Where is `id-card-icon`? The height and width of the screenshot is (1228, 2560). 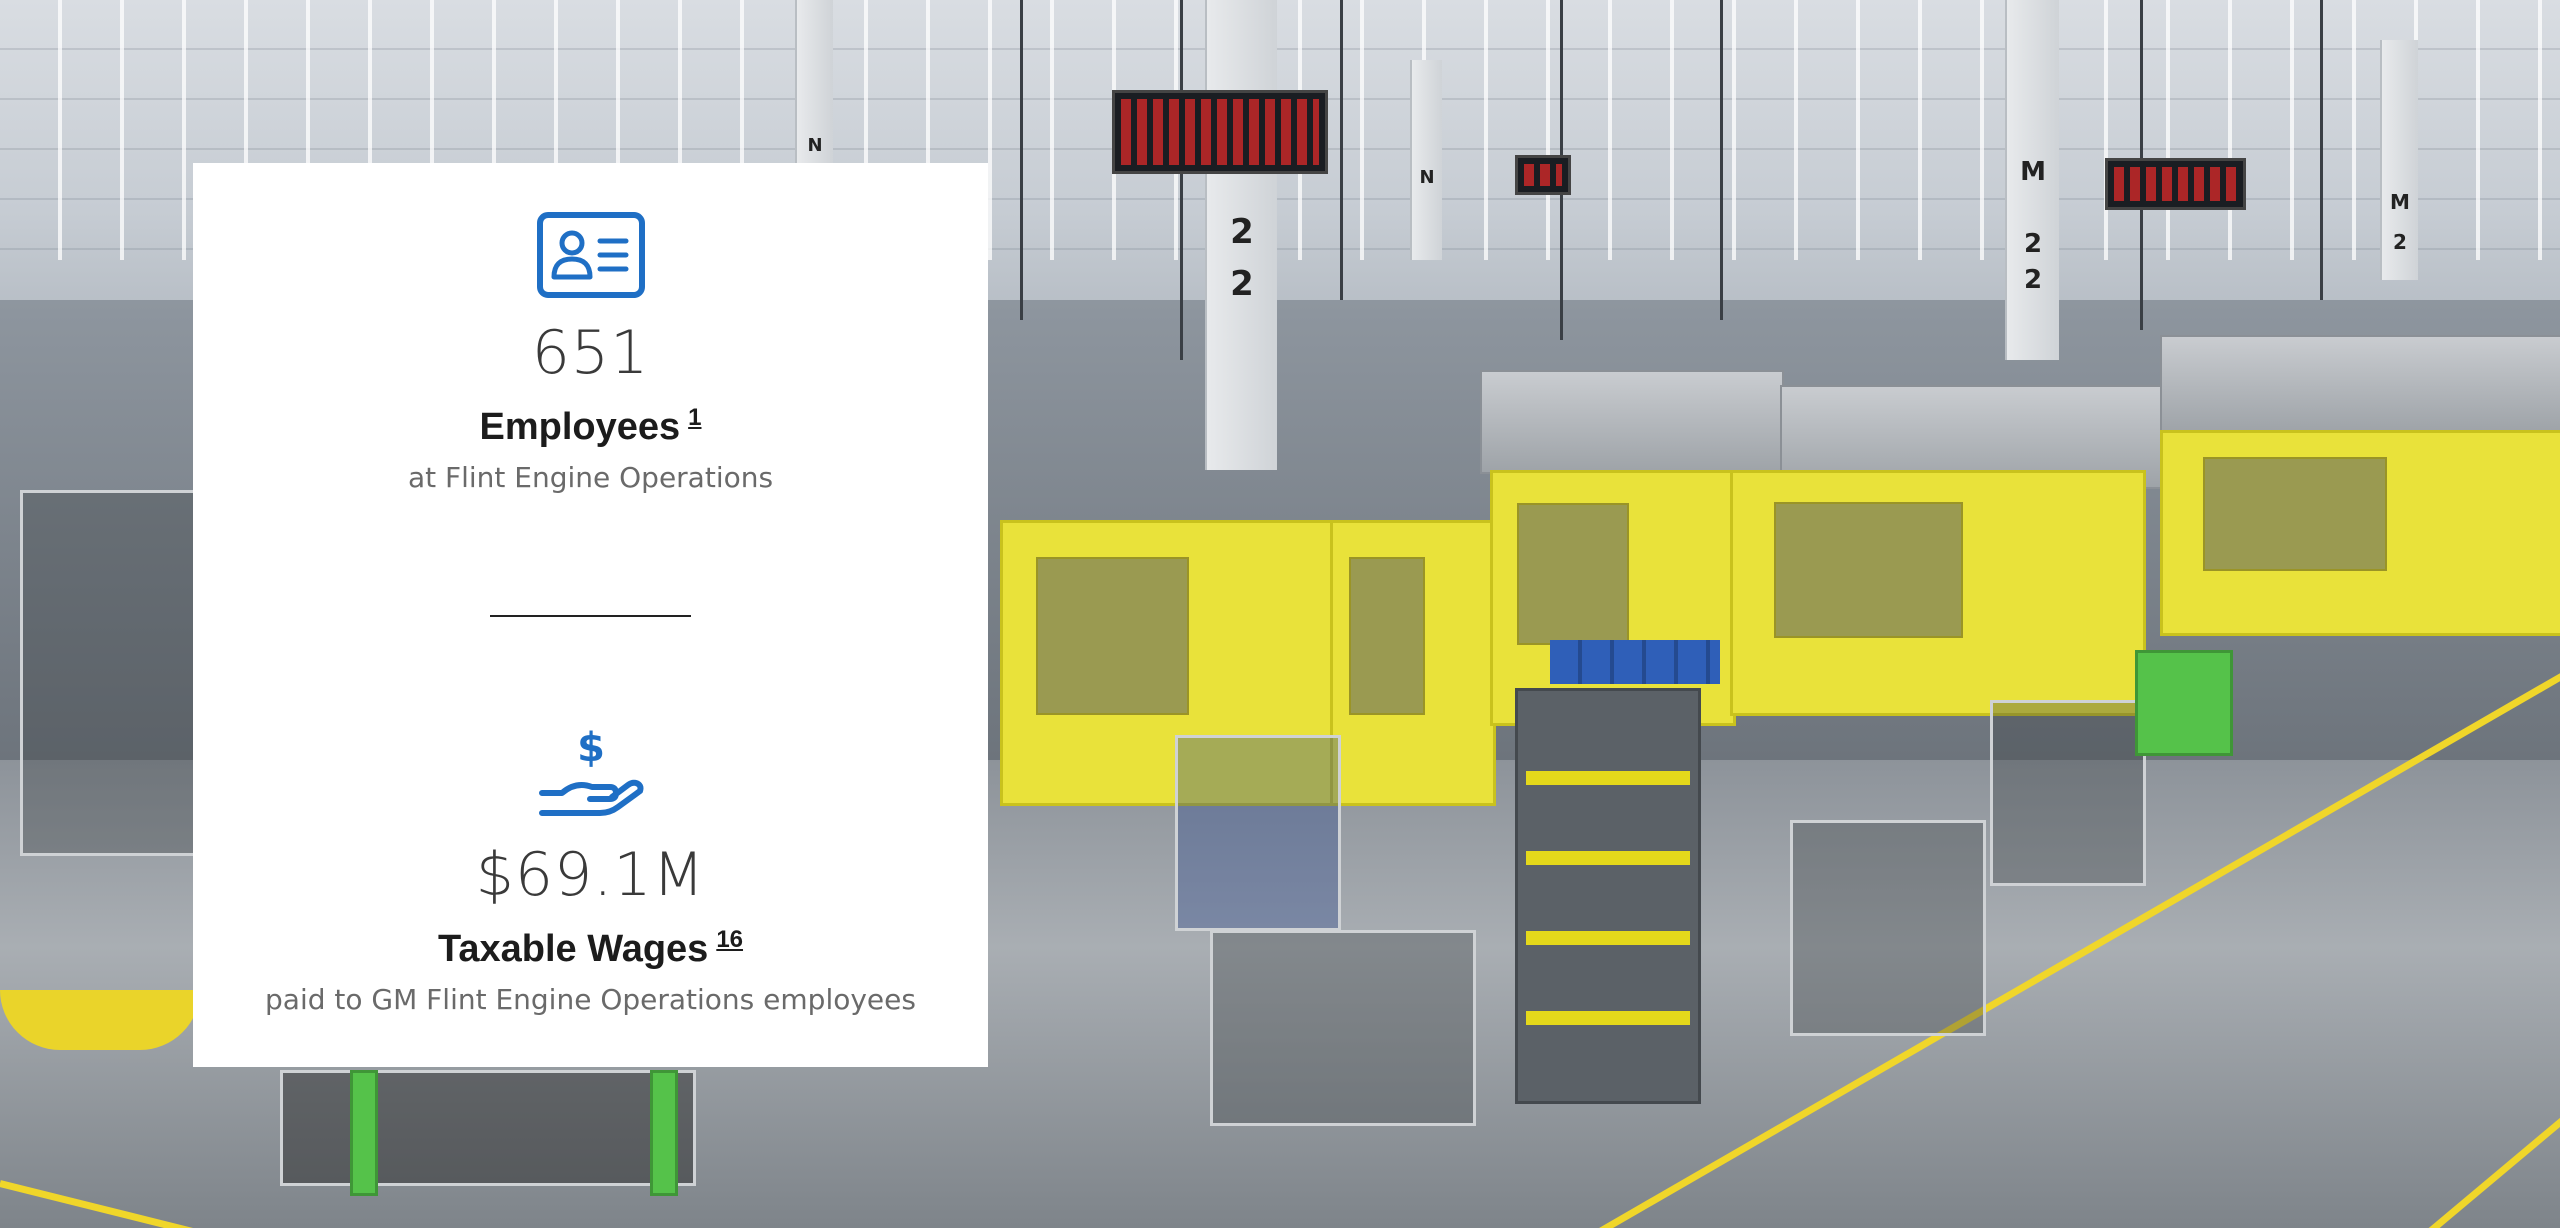 id-card-icon is located at coordinates (590, 255).